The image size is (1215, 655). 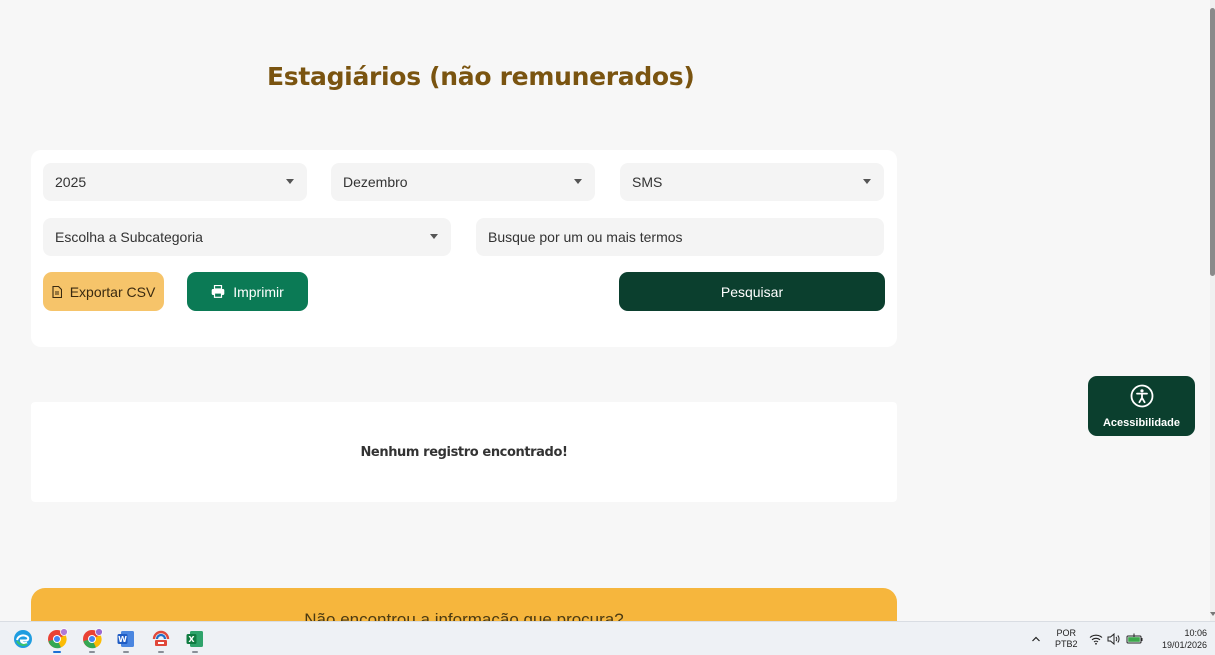 What do you see at coordinates (1141, 423) in the screenshot?
I see `accessibility-label: Acessibilidade` at bounding box center [1141, 423].